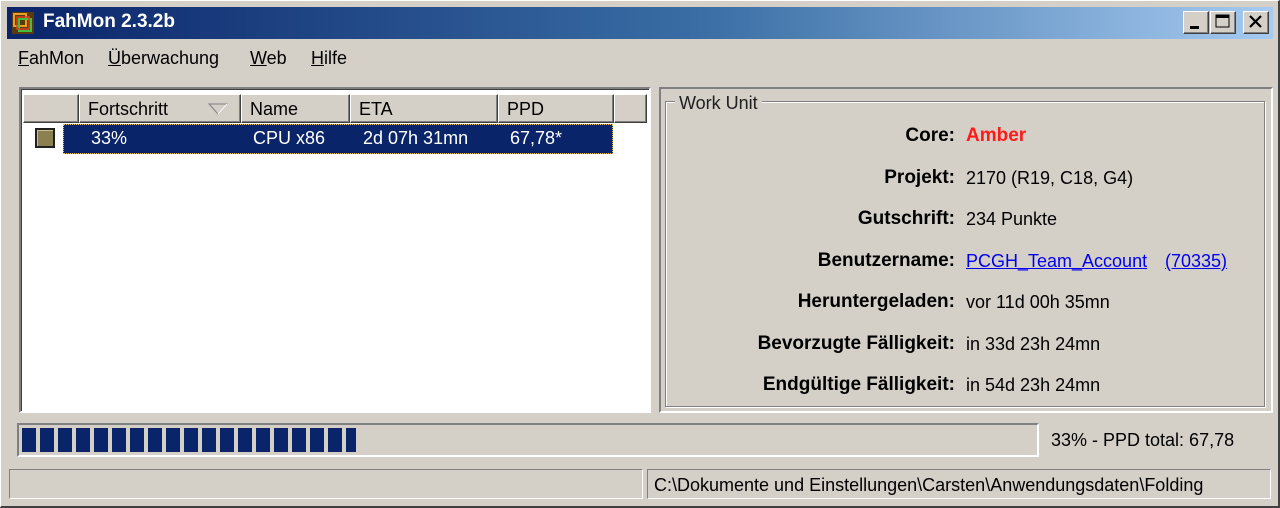 The height and width of the screenshot is (508, 1280). Describe the element at coordinates (218, 109) in the screenshot. I see `sort-descending-icon` at that location.